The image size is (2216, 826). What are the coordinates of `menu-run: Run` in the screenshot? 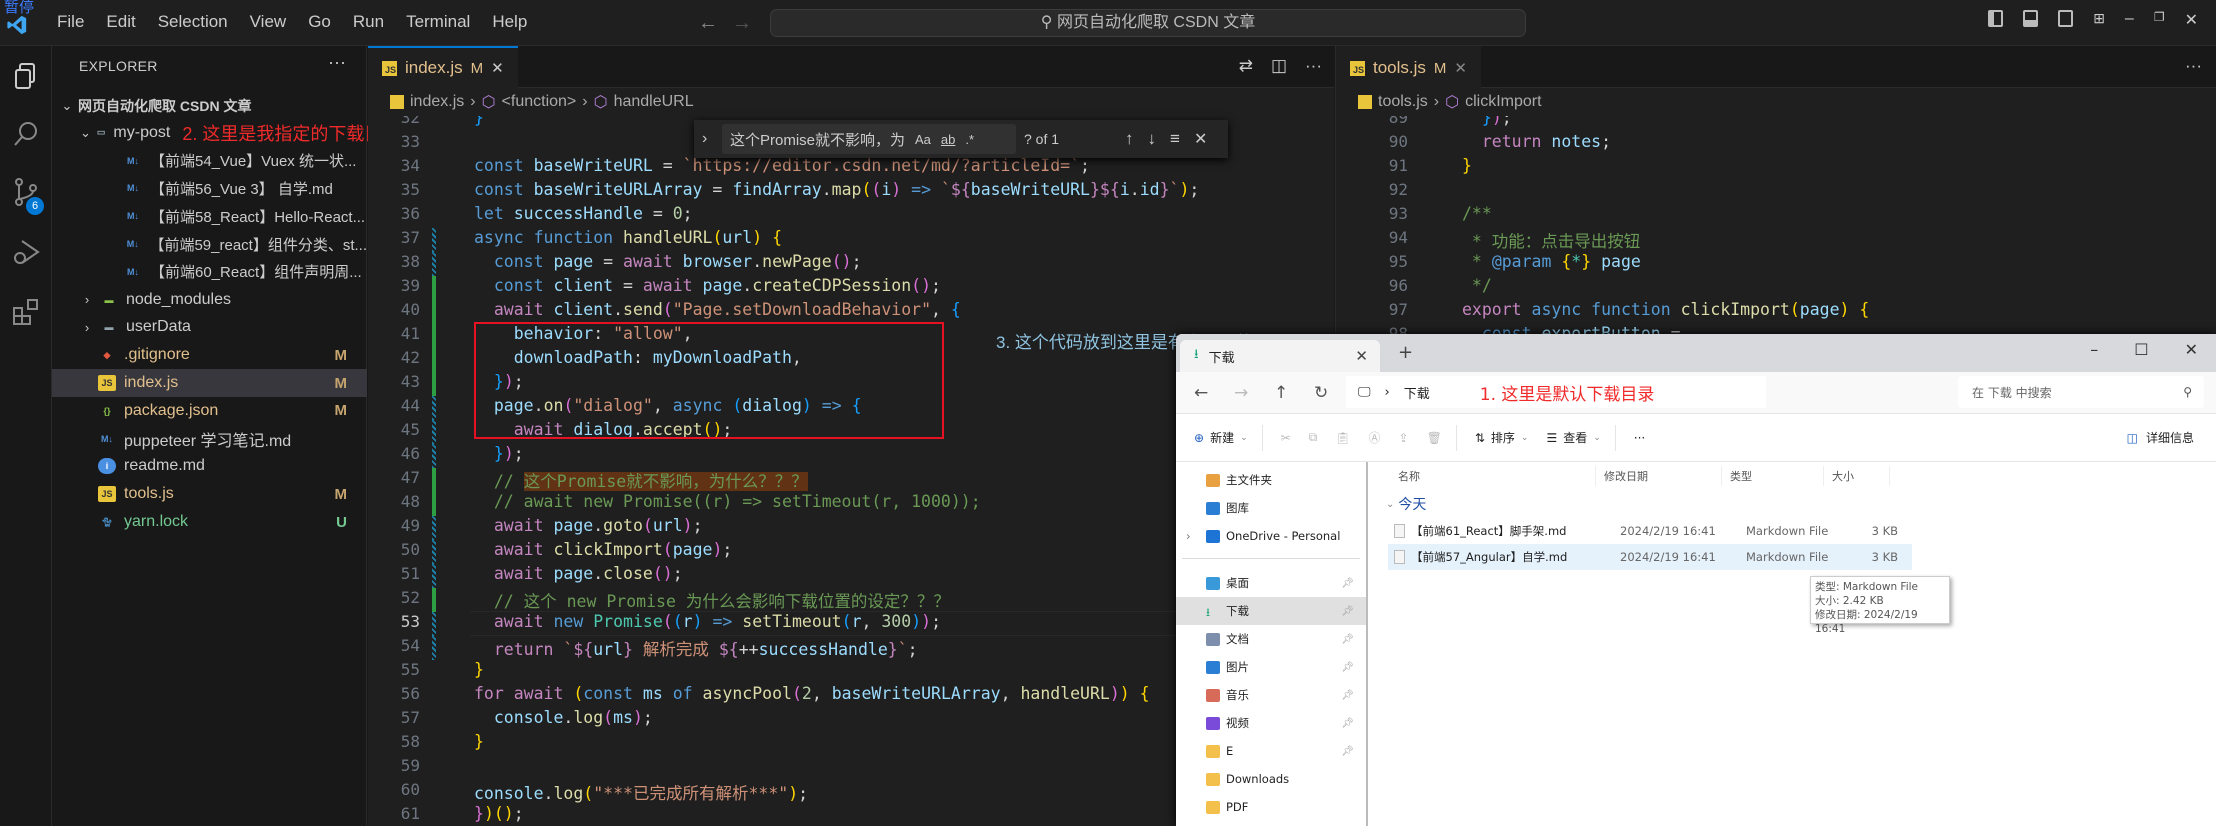 It's located at (368, 22).